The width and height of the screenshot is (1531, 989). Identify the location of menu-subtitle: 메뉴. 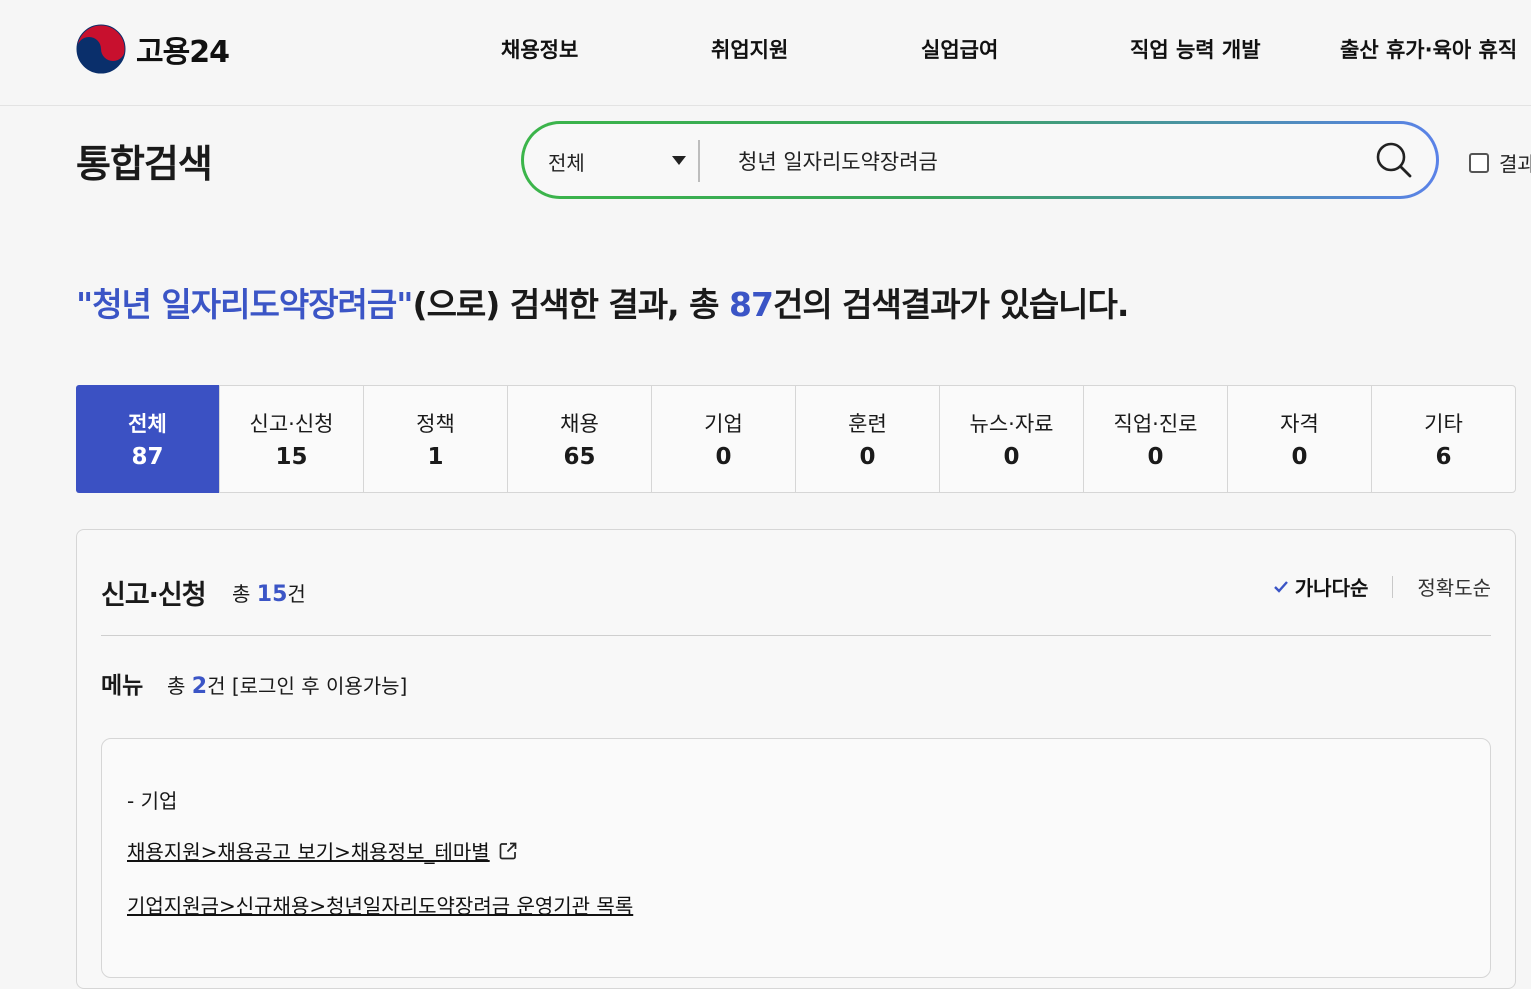
(122, 686).